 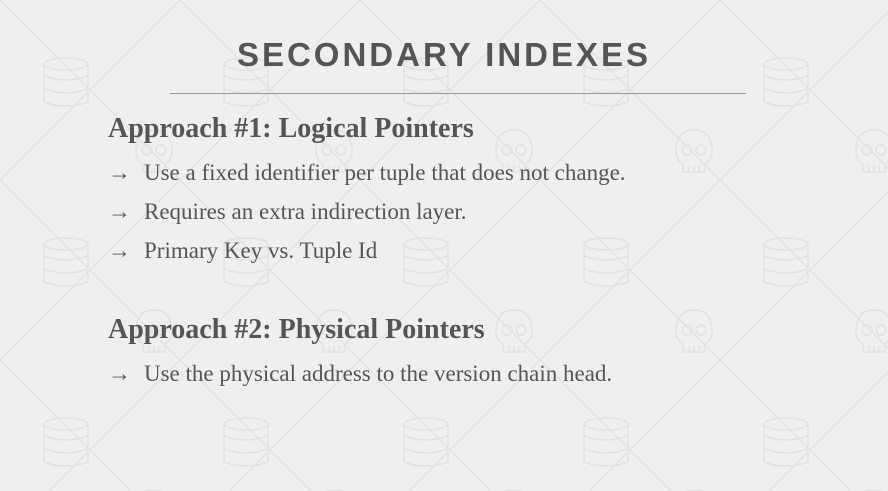 I want to click on bullet-item: → Requires an extra indirection layer., so click(x=458, y=211).